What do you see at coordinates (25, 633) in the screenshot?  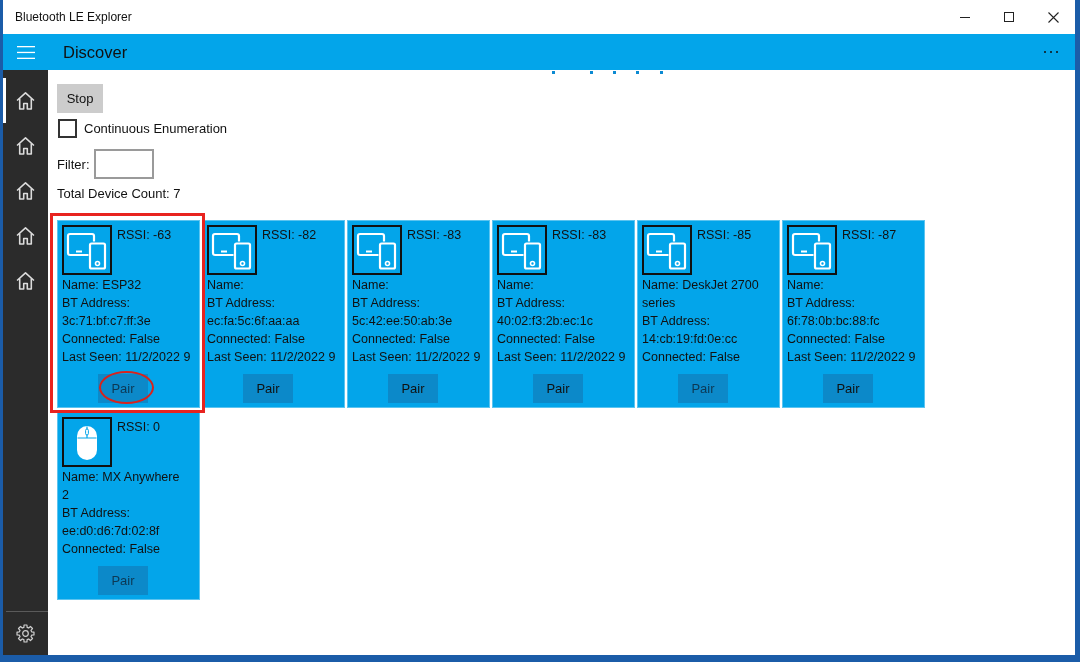 I see `settings-icon` at bounding box center [25, 633].